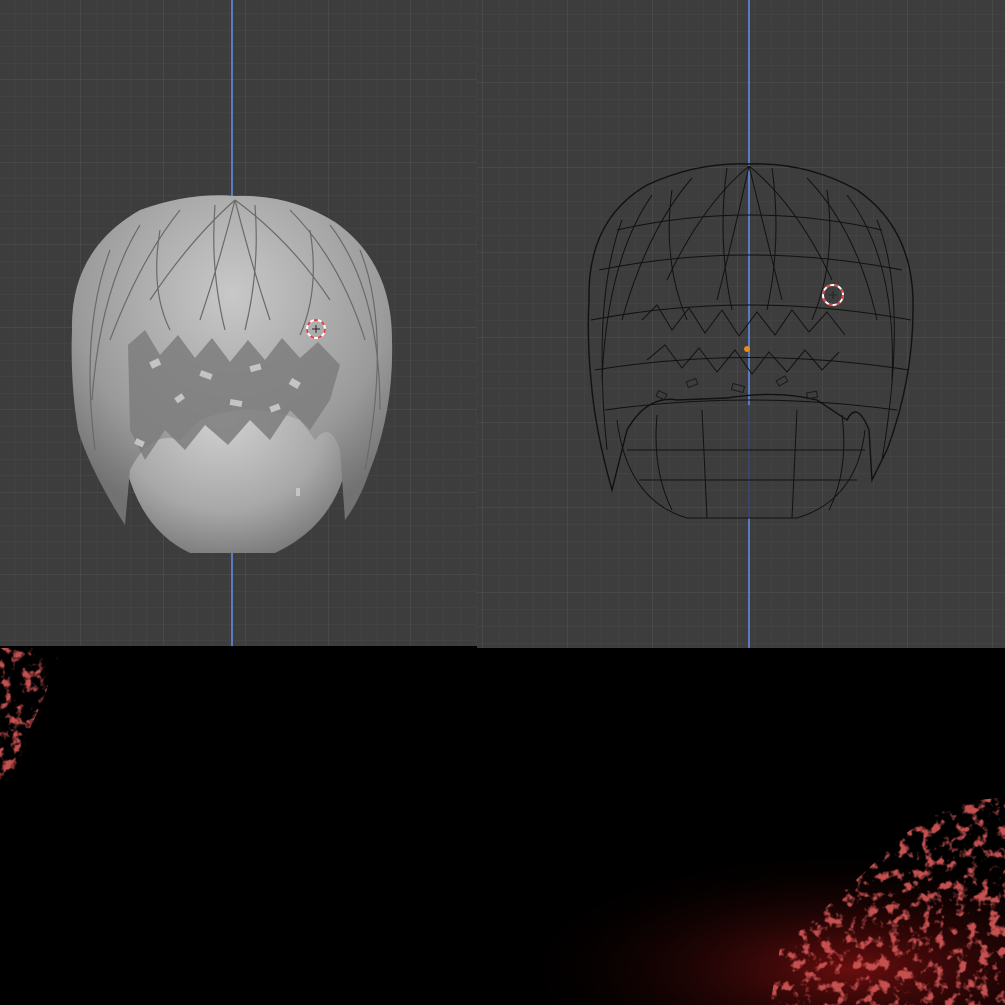  Describe the element at coordinates (747, 349) in the screenshot. I see `object-origin-icon` at that location.